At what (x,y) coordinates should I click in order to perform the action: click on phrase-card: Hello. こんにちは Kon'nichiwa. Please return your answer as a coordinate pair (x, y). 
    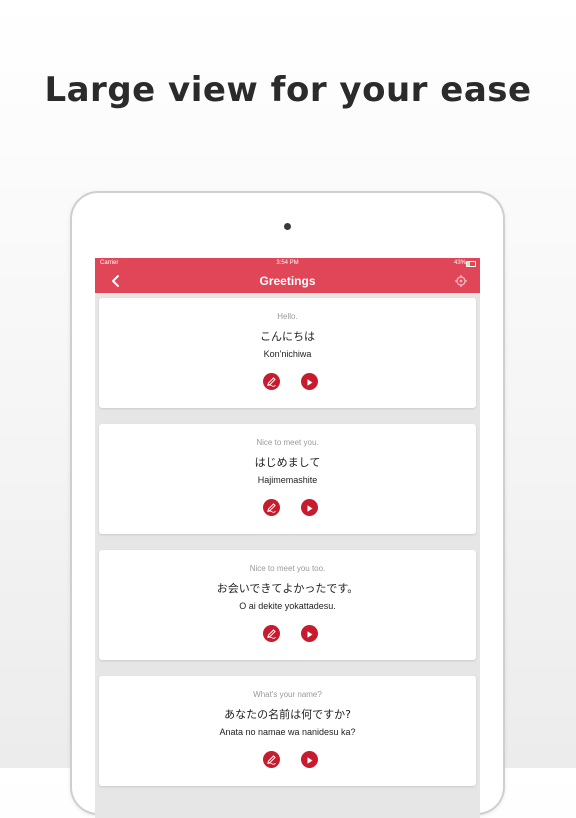
    Looking at the image, I should click on (287, 353).